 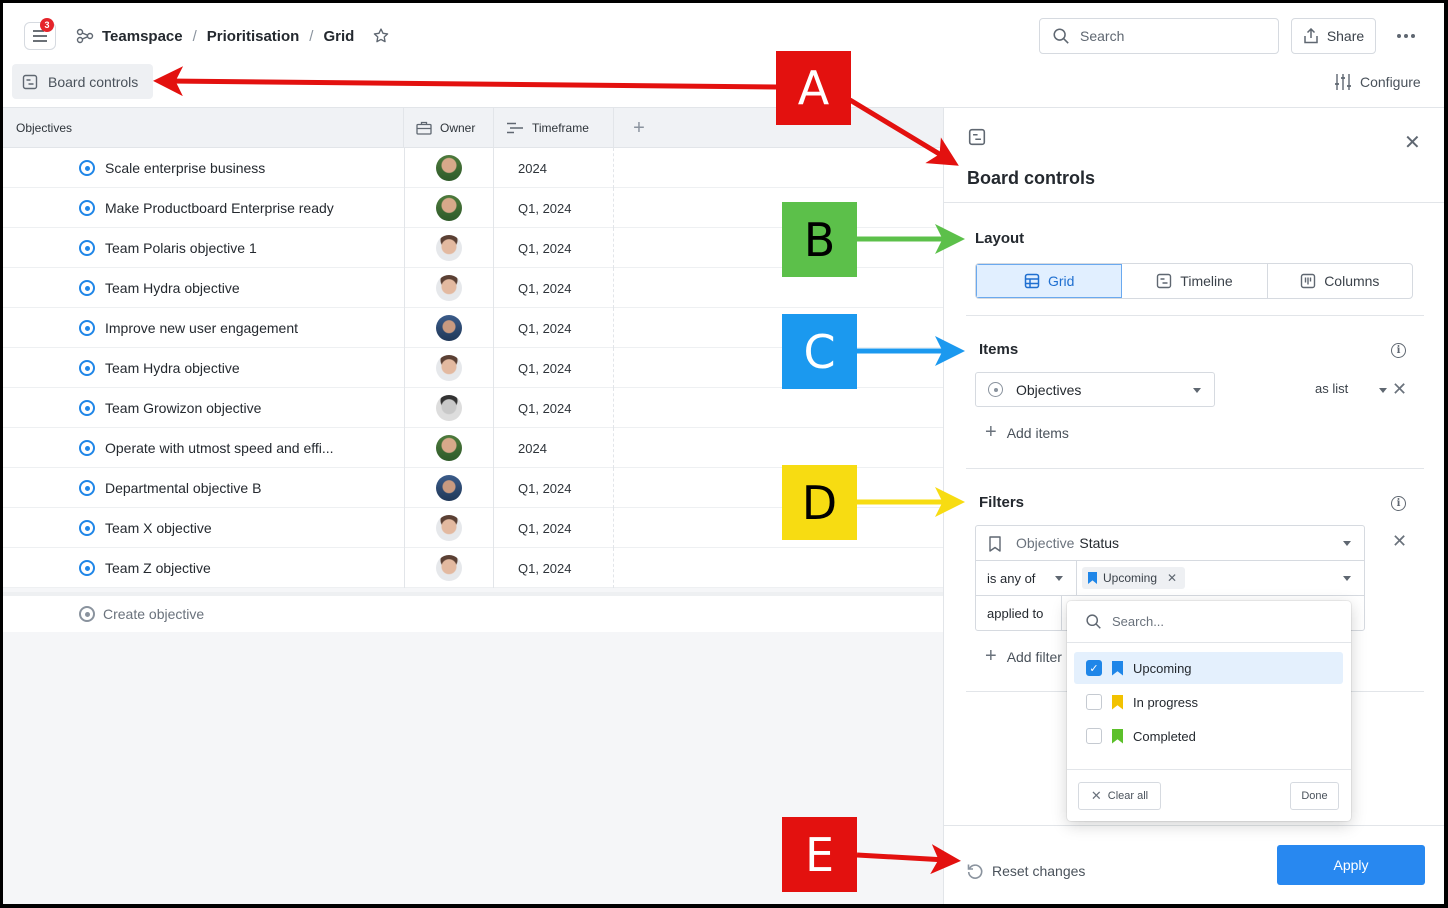 I want to click on filter-applied-to: applied to, so click(x=1019, y=613).